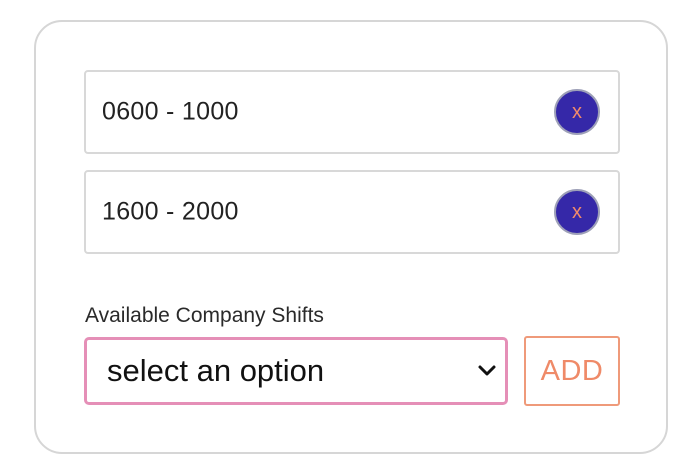  I want to click on chevron-down-icon, so click(487, 370).